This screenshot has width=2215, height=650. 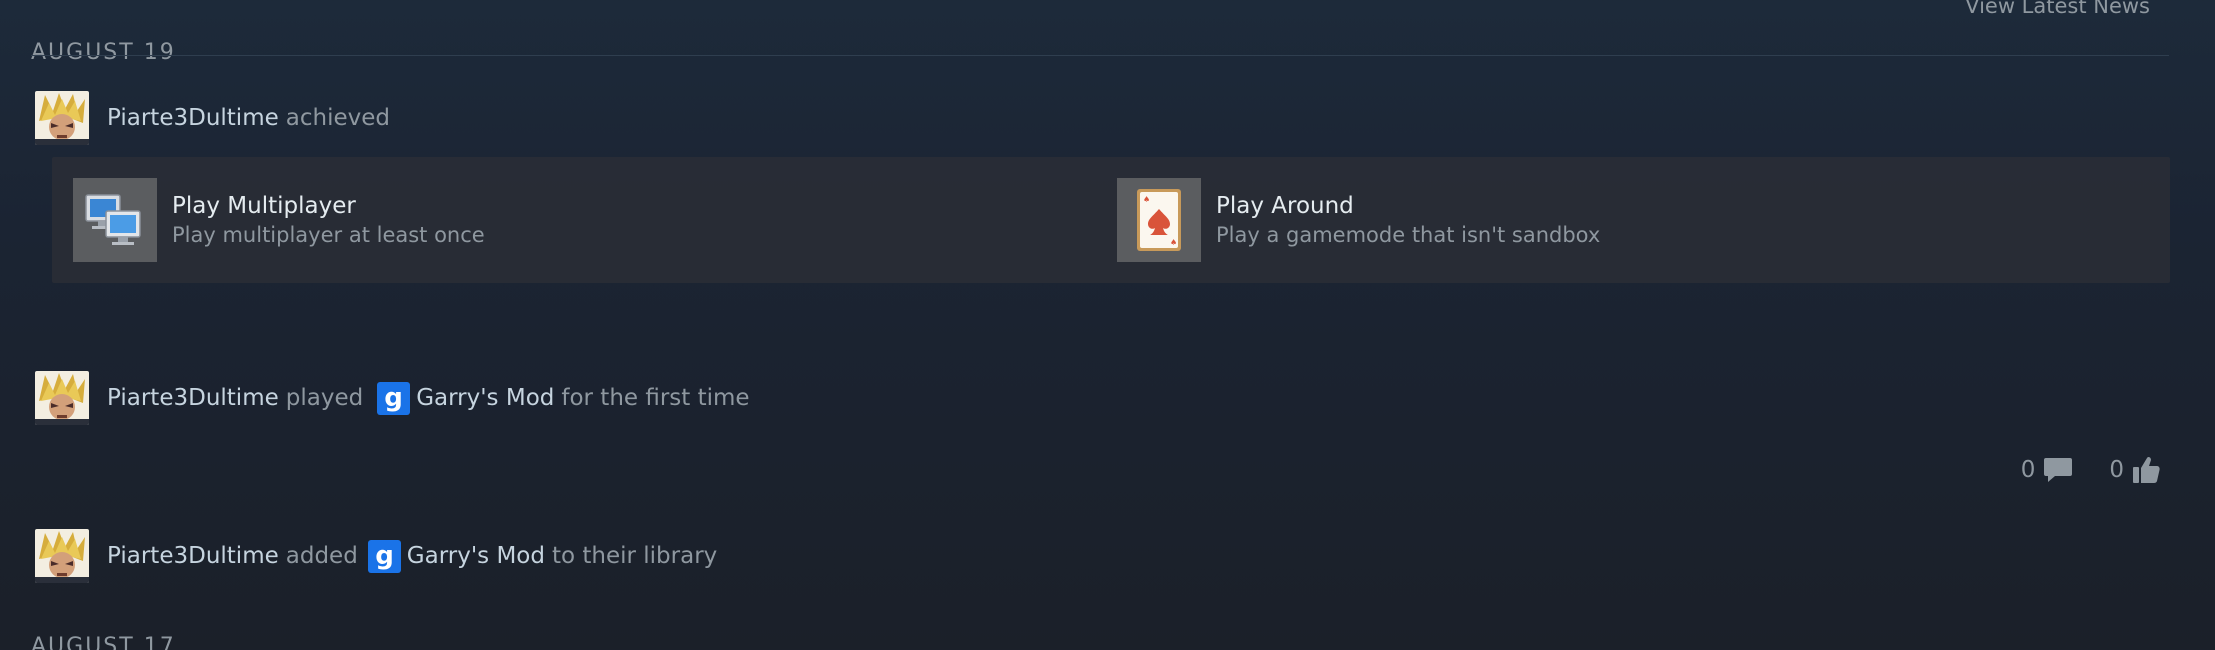 I want to click on comment-counter: 0, so click(x=2047, y=470).